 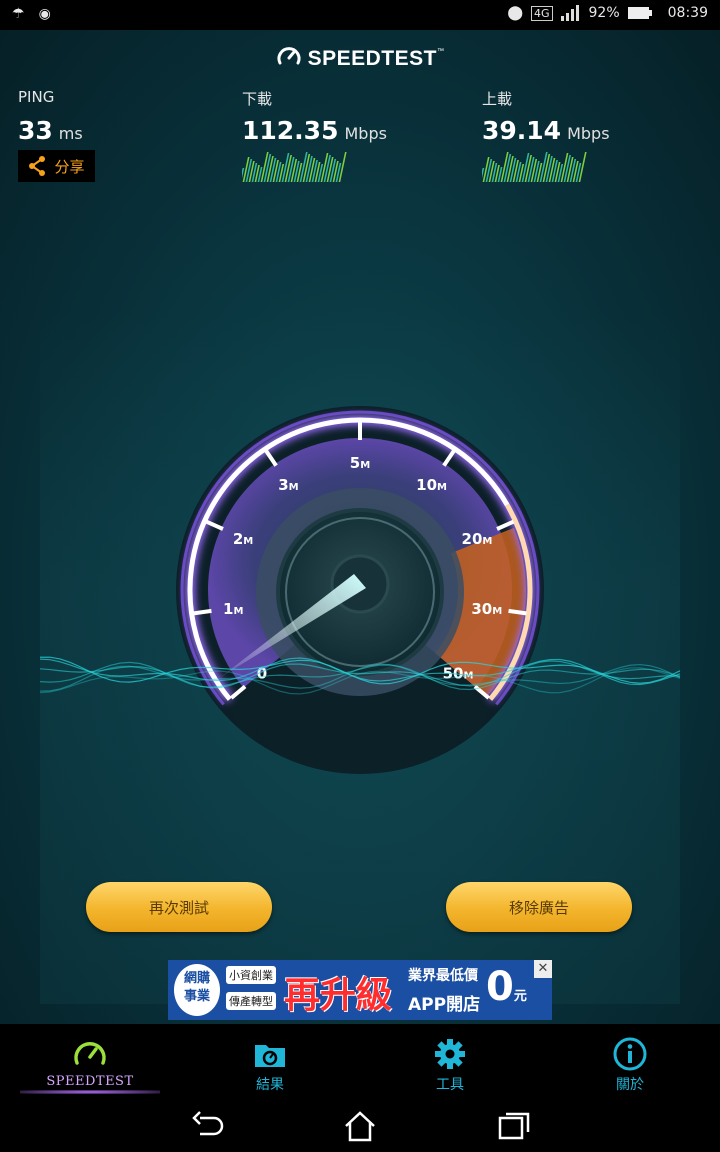 I want to click on ad-tag2: 傳產轉型, so click(x=251, y=1001).